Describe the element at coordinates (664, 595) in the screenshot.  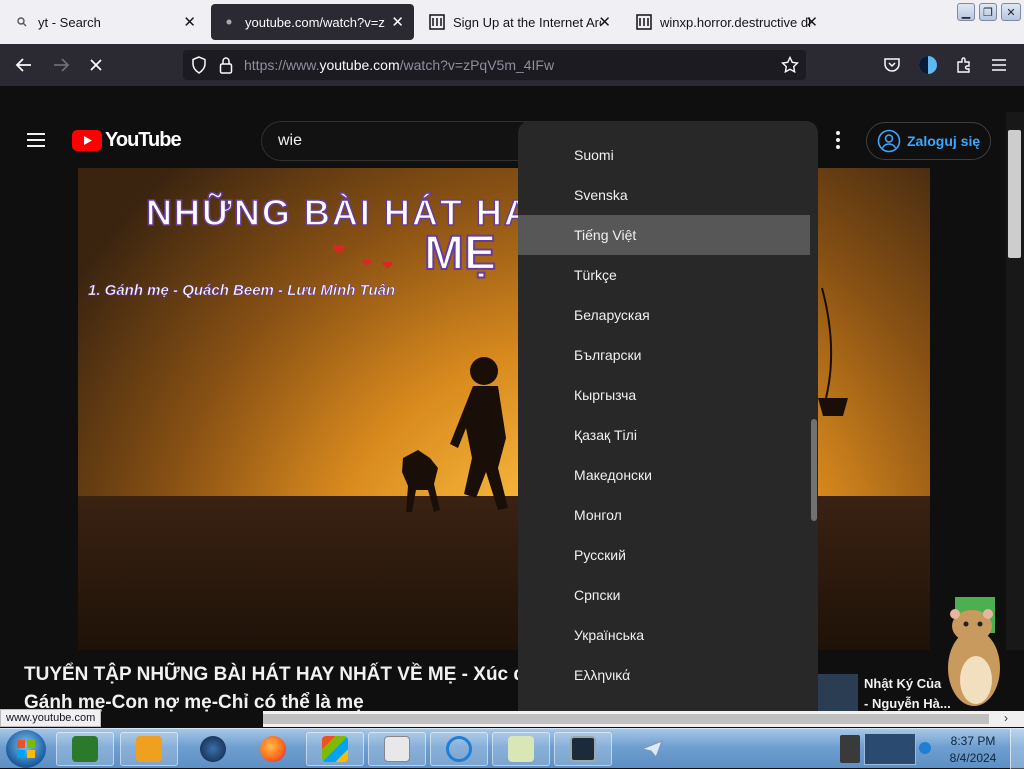
I see `language-item: Српски` at that location.